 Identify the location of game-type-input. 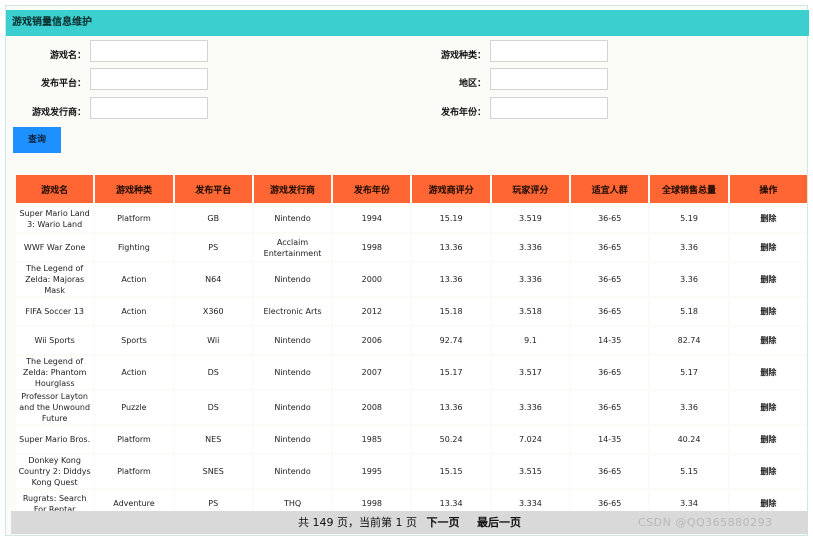
(549, 51).